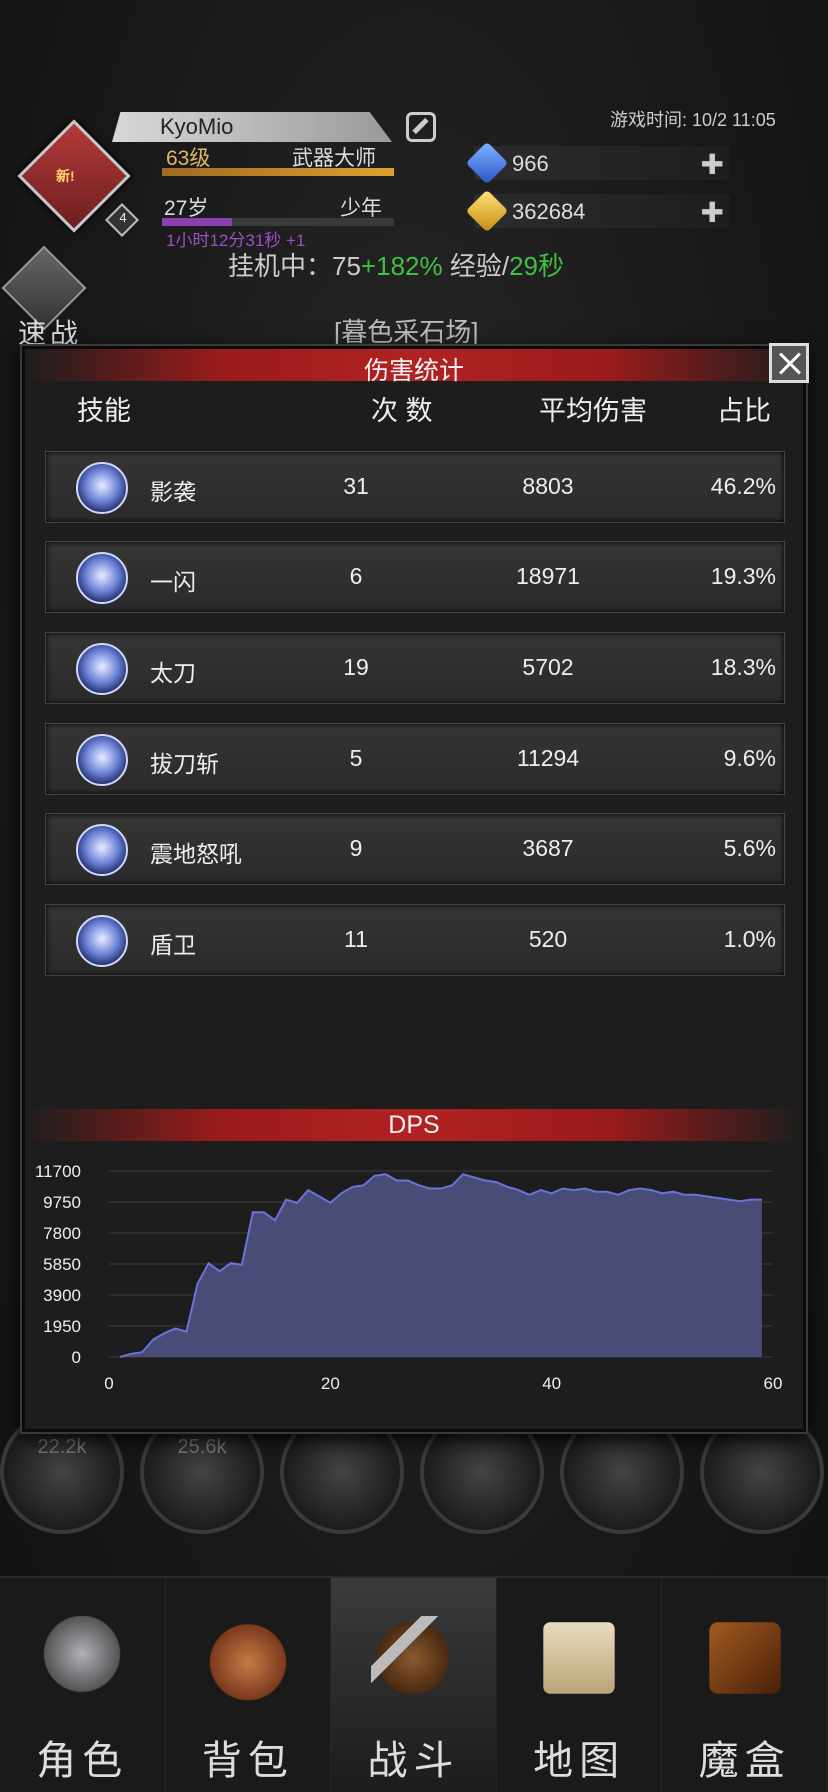 The width and height of the screenshot is (828, 1792). Describe the element at coordinates (409, 1277) in the screenshot. I see `dps-chart: 0 1950 3900 5850 7800 9750 11700 0 20 40 60` at that location.